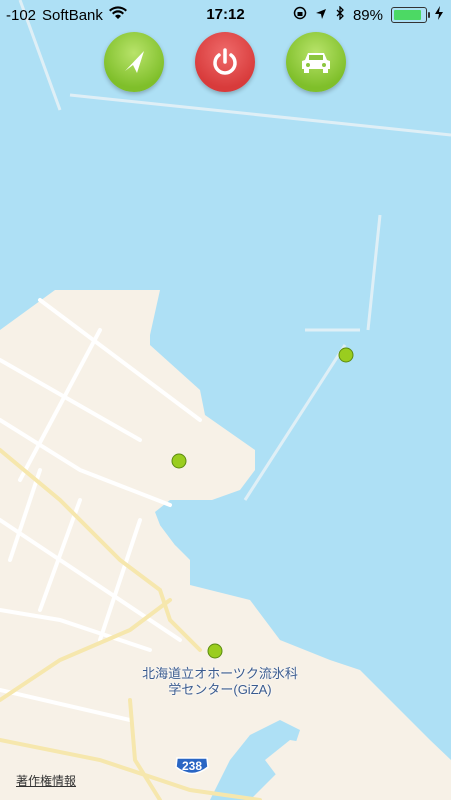 This screenshot has width=451, height=800. What do you see at coordinates (220, 689) in the screenshot?
I see `poi-label-line2: 学センター(GiZA)` at bounding box center [220, 689].